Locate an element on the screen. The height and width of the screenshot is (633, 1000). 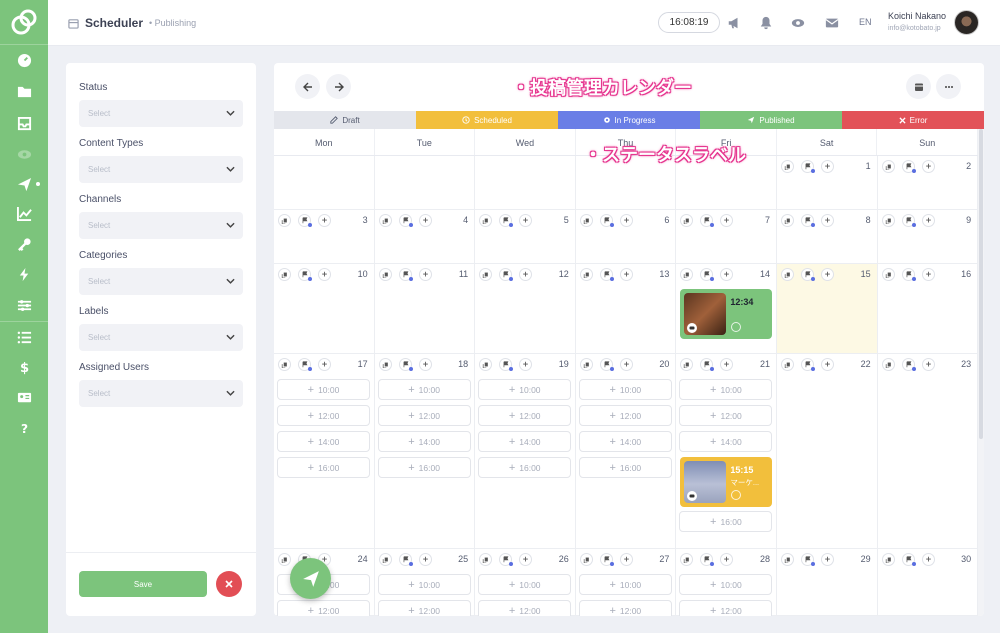
megaphone-icon is located at coordinates (734, 23).